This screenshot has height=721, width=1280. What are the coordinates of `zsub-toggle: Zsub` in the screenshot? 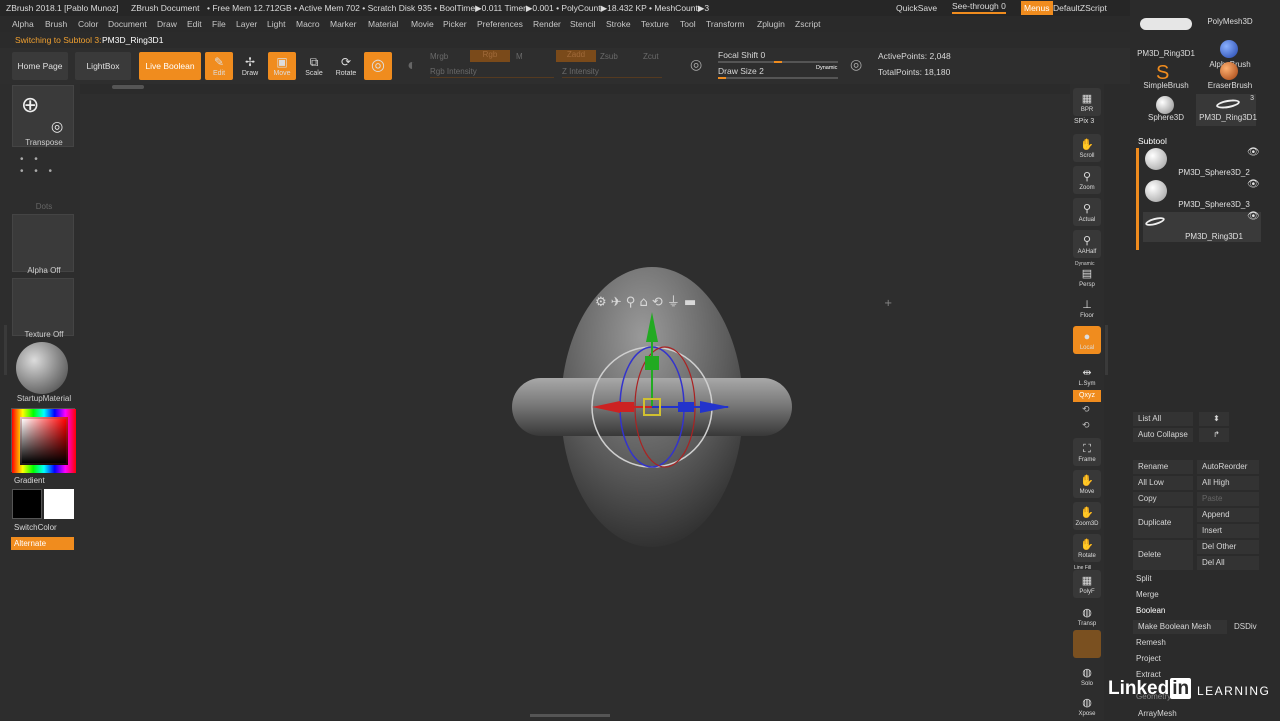 It's located at (609, 56).